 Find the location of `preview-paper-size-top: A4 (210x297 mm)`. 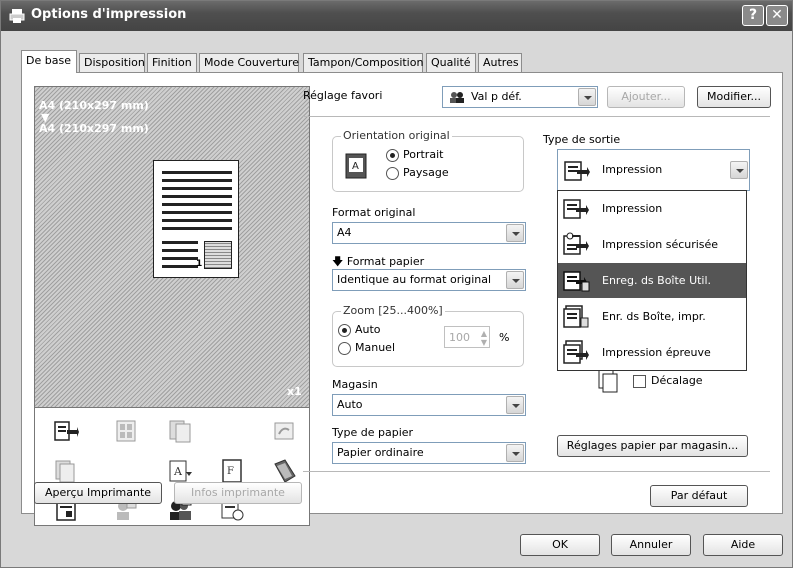

preview-paper-size-top: A4 (210x297 mm) is located at coordinates (94, 105).